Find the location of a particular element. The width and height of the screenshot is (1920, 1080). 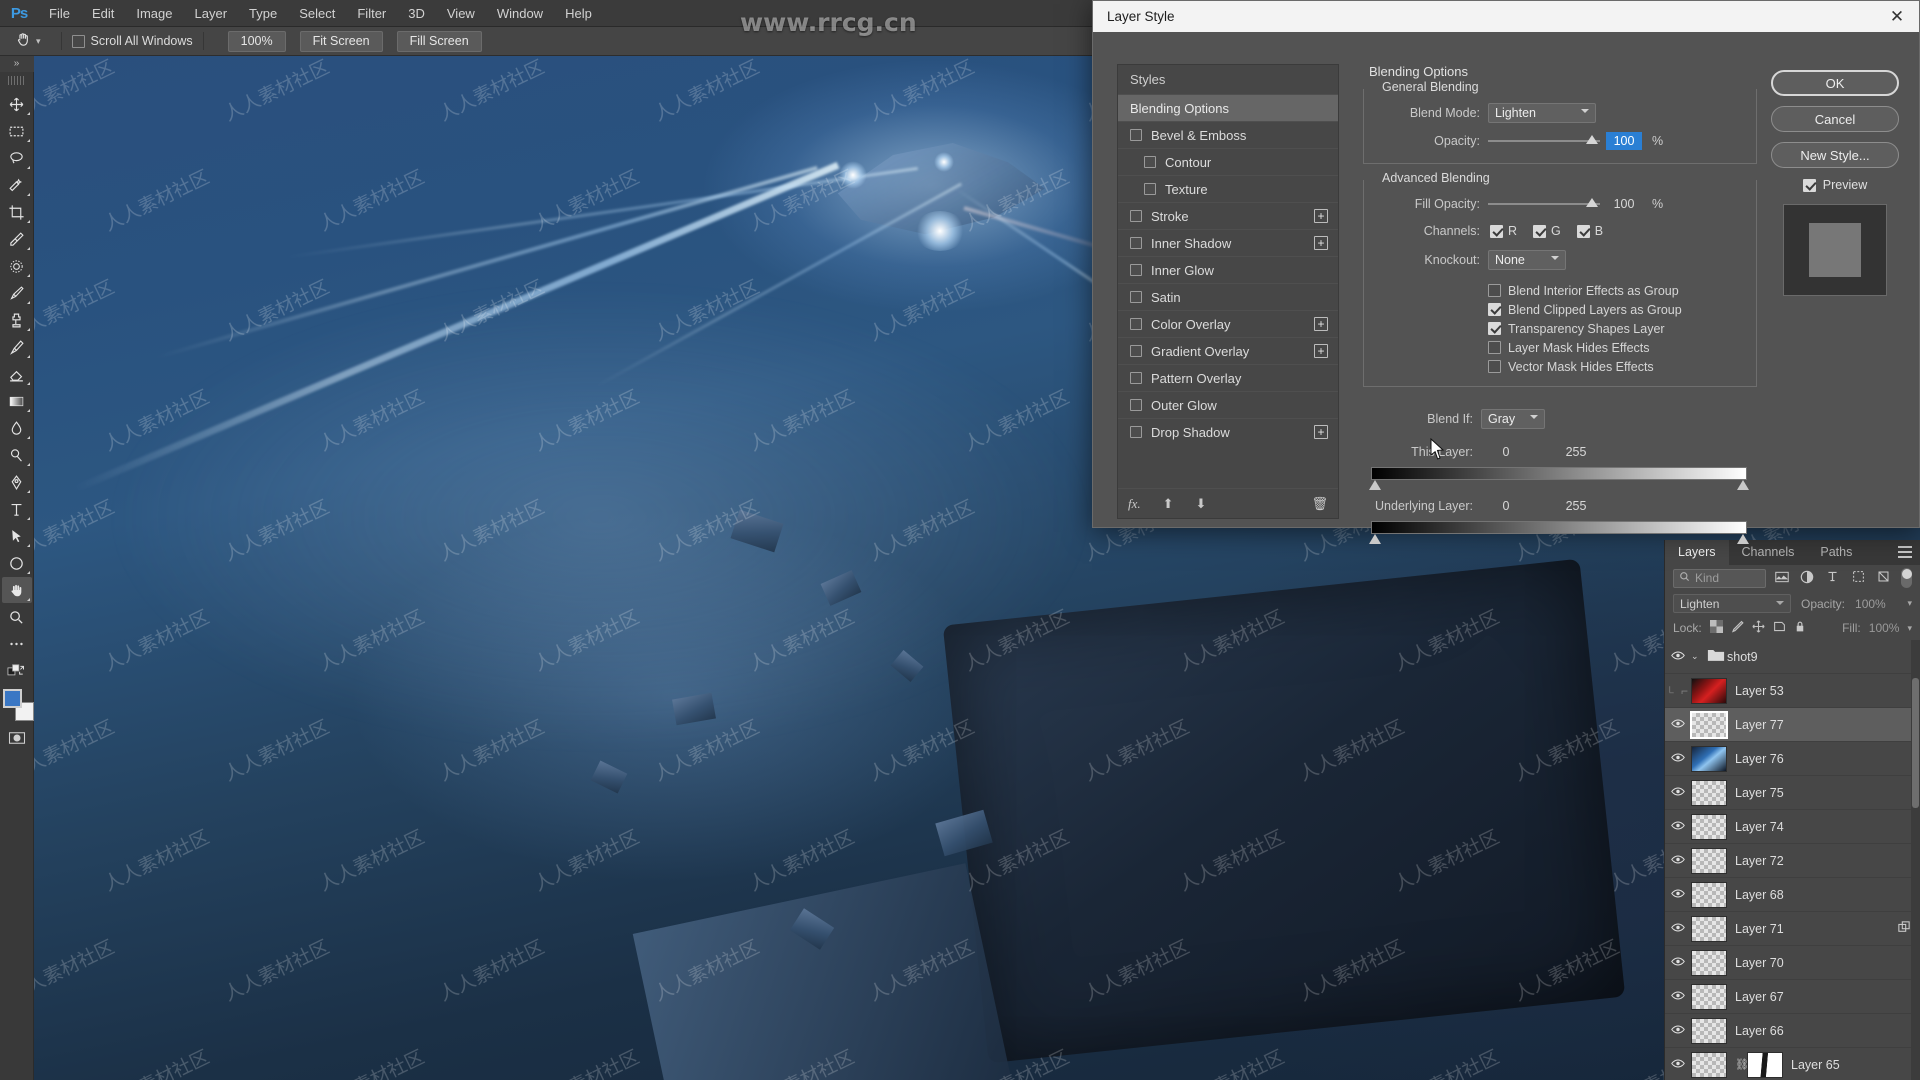

default-colors-icon is located at coordinates (17, 671).